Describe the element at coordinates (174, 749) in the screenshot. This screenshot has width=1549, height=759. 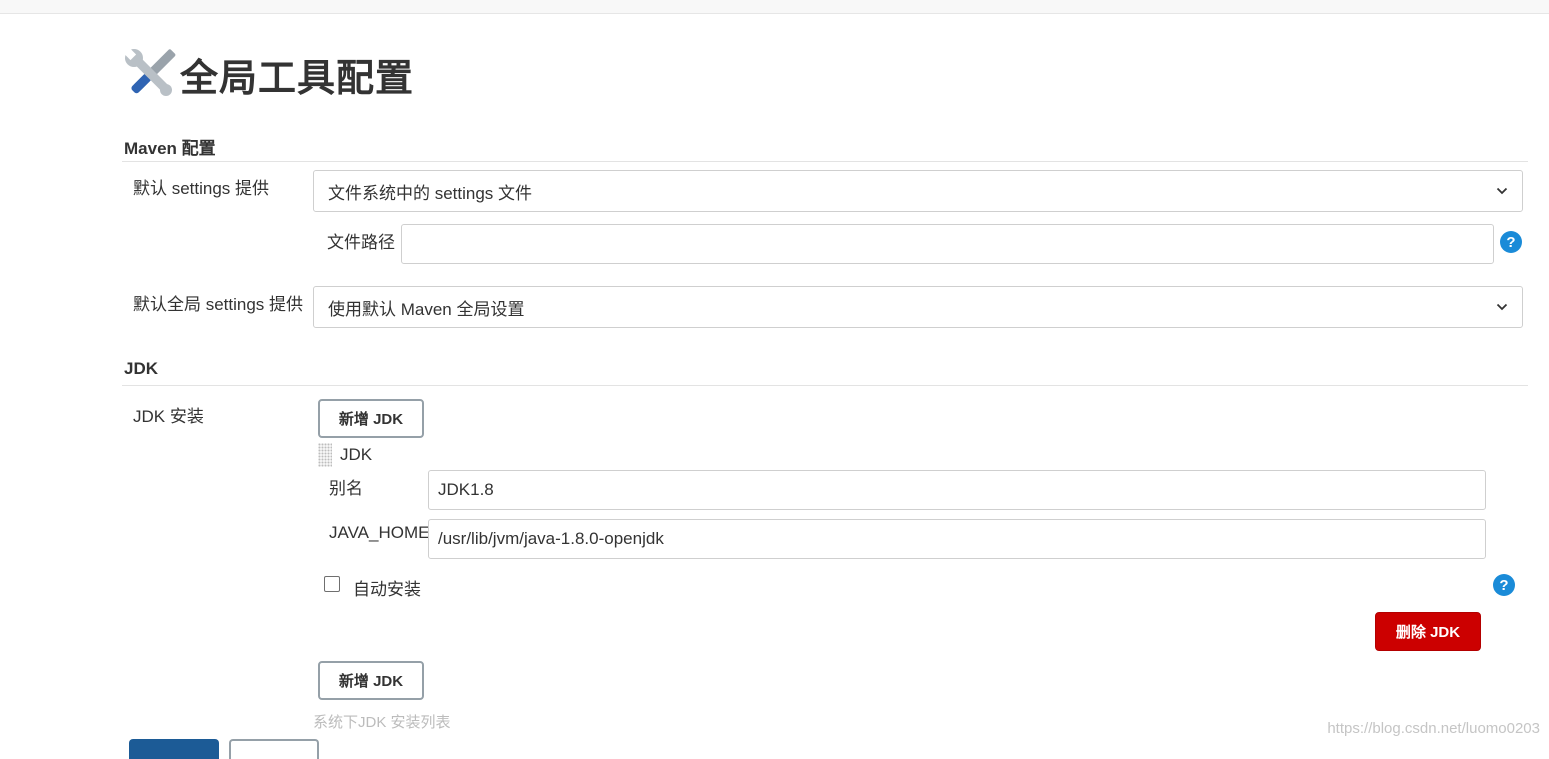
I see `save-button` at that location.